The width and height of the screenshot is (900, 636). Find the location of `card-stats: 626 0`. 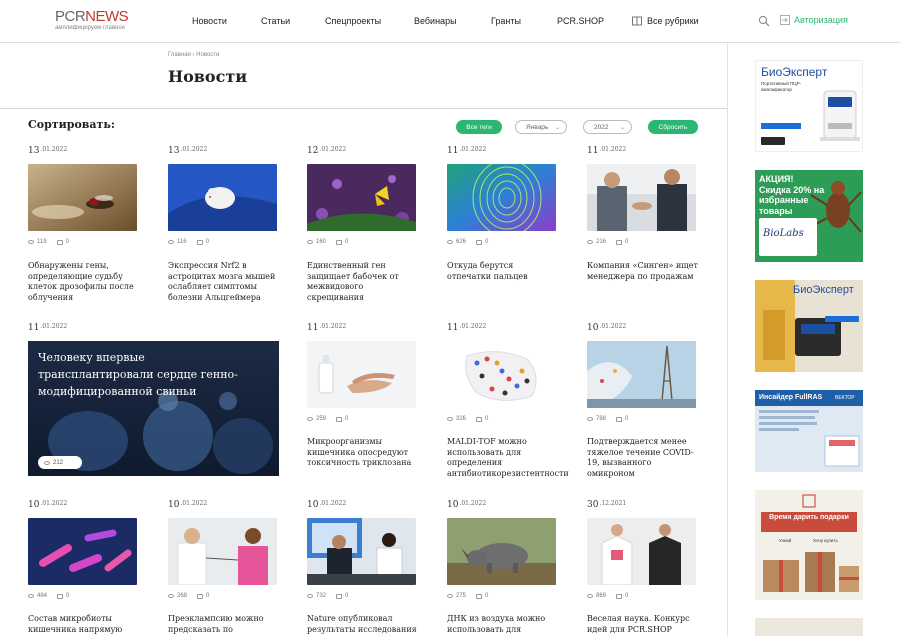

card-stats: 626 0 is located at coordinates (467, 242).